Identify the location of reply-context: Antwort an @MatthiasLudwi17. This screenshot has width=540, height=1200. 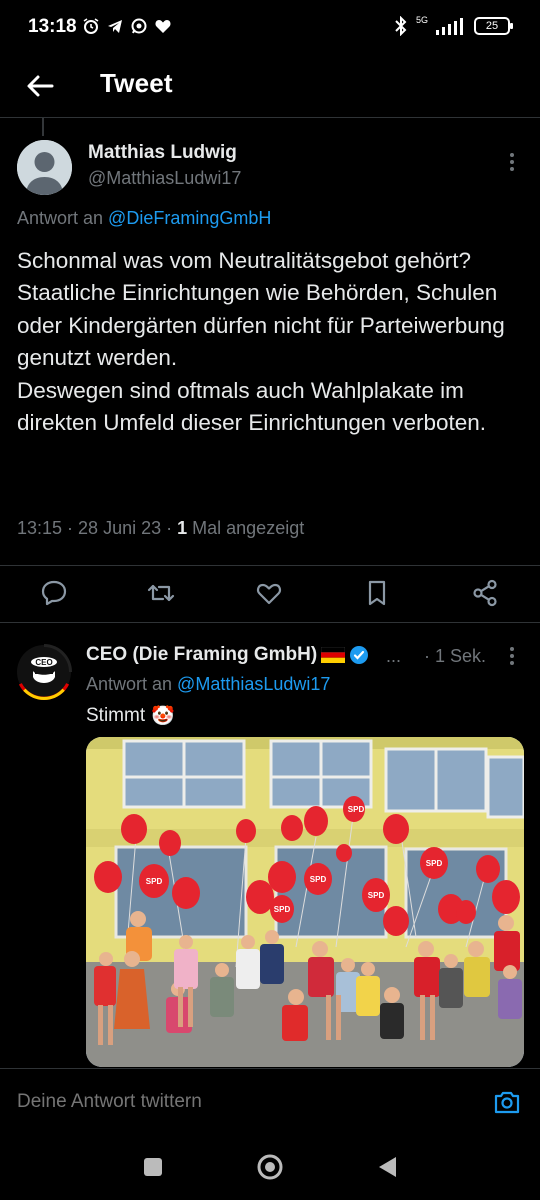
(208, 684).